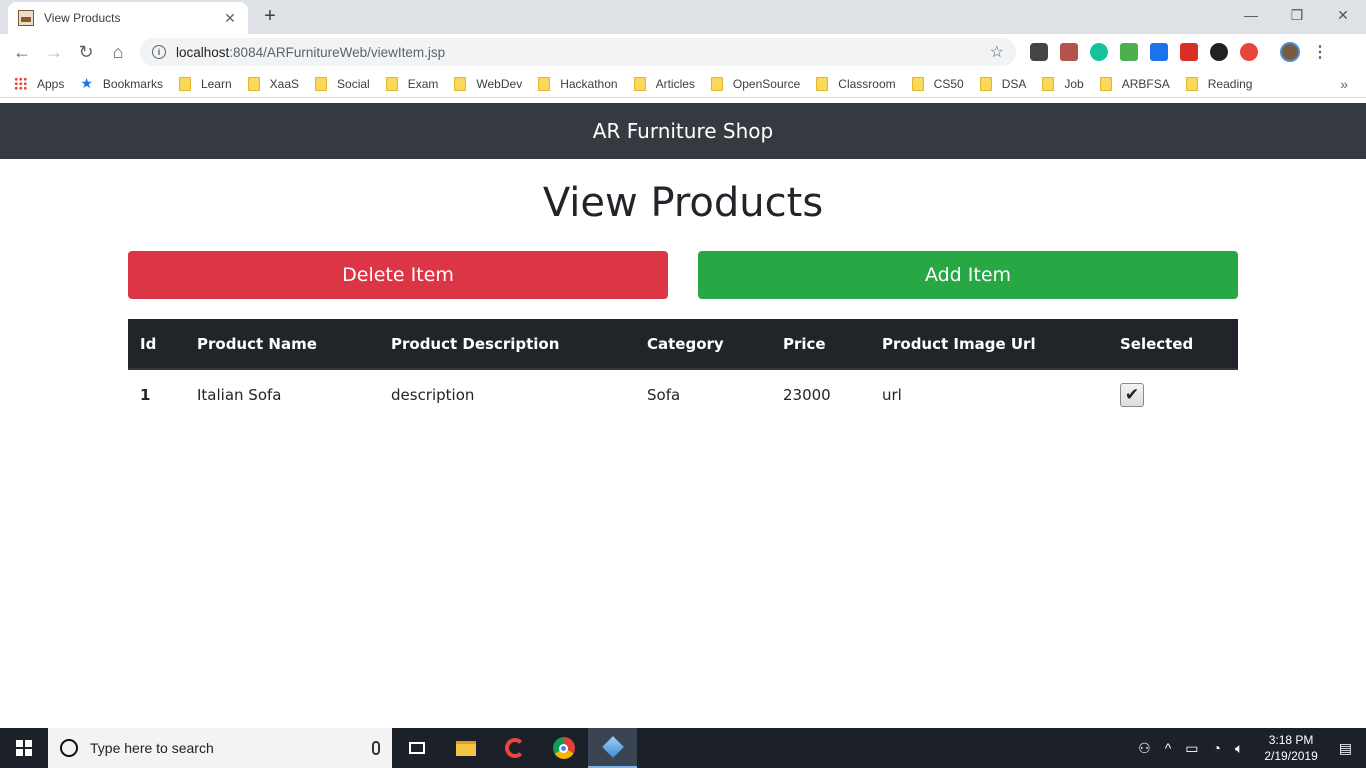 This screenshot has height=768, width=1366. I want to click on forward-icon: →, so click(54, 52).